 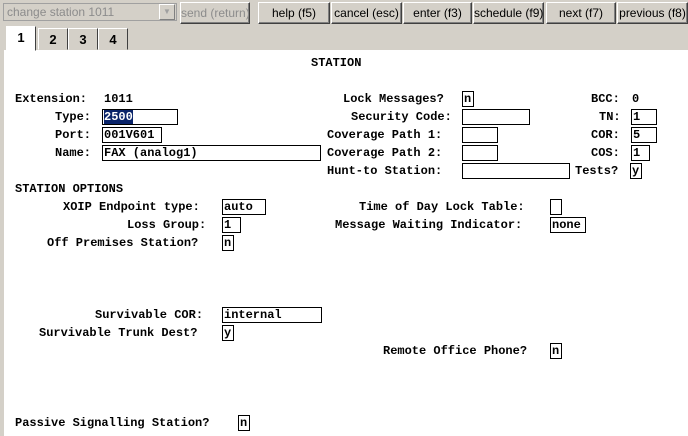 I want to click on hunt-to-station-label: Hunt-to Station:, so click(x=385, y=171).